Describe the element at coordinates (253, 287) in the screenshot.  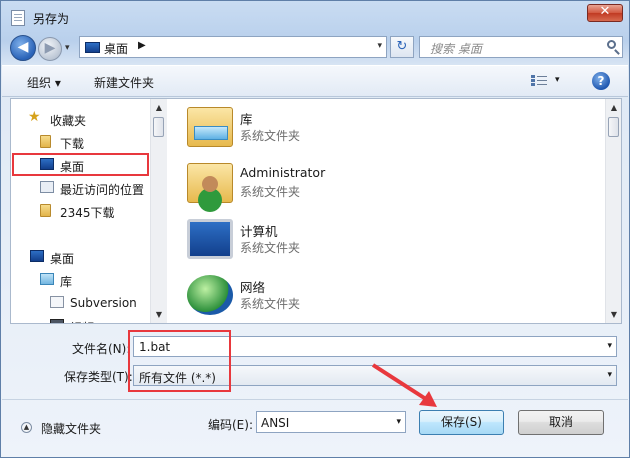
I see `file-name: 网络` at that location.